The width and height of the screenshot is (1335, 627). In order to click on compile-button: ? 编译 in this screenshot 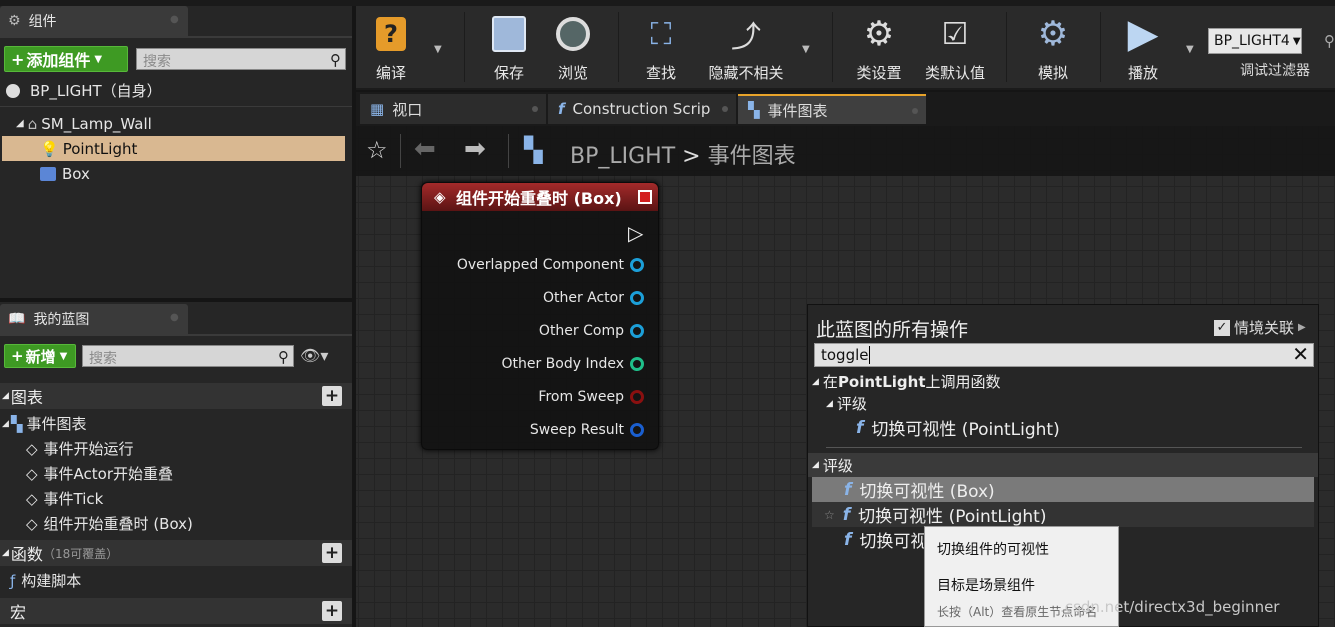, I will do `click(391, 47)`.